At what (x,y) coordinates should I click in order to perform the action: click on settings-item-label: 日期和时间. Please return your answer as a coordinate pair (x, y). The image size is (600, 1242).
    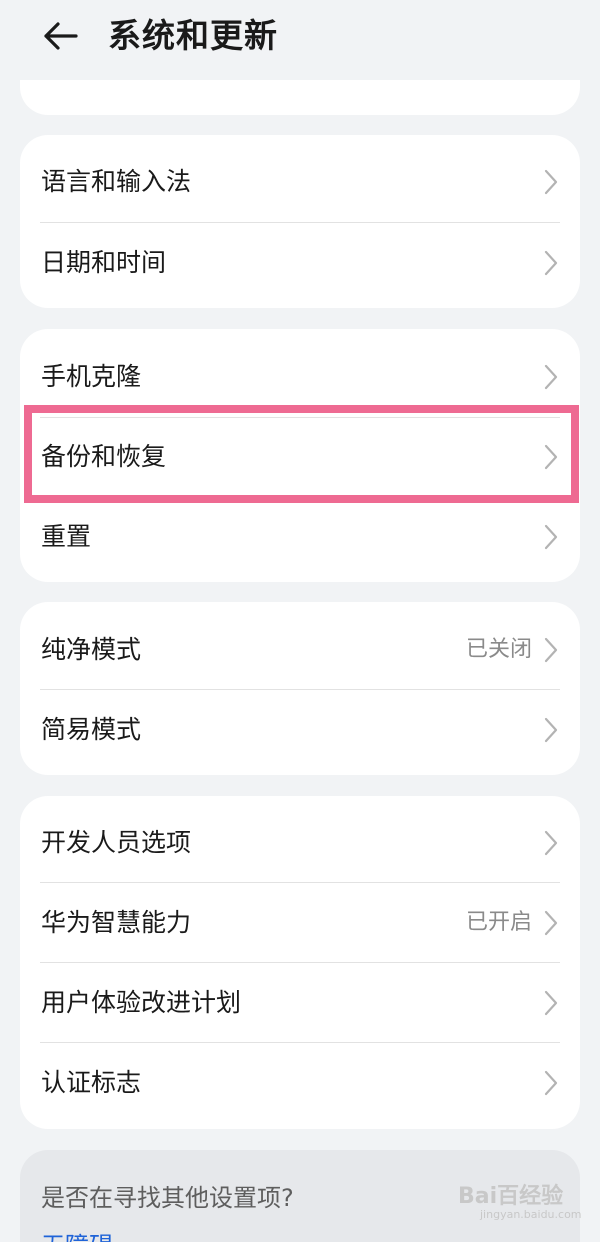
    Looking at the image, I should click on (104, 262).